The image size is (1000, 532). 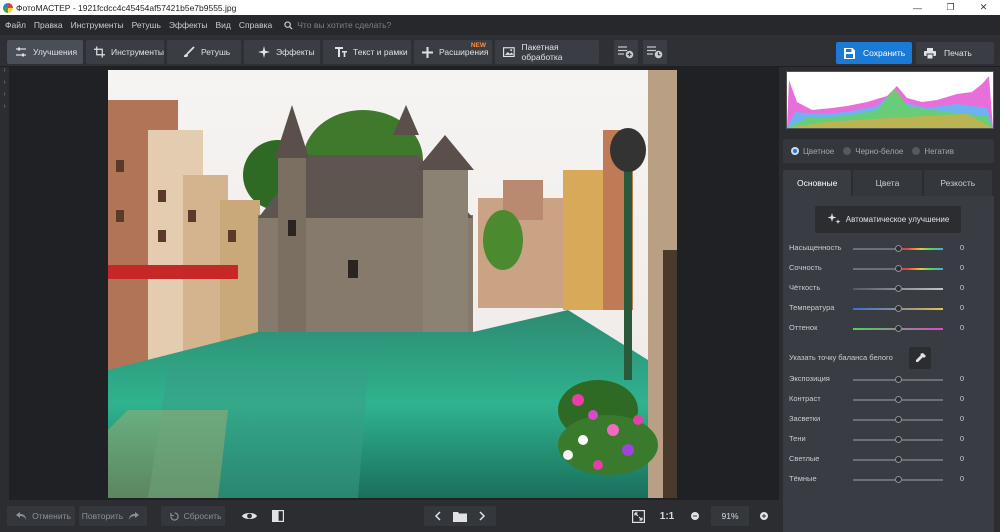 I want to click on print-button: Печать, so click(x=955, y=53).